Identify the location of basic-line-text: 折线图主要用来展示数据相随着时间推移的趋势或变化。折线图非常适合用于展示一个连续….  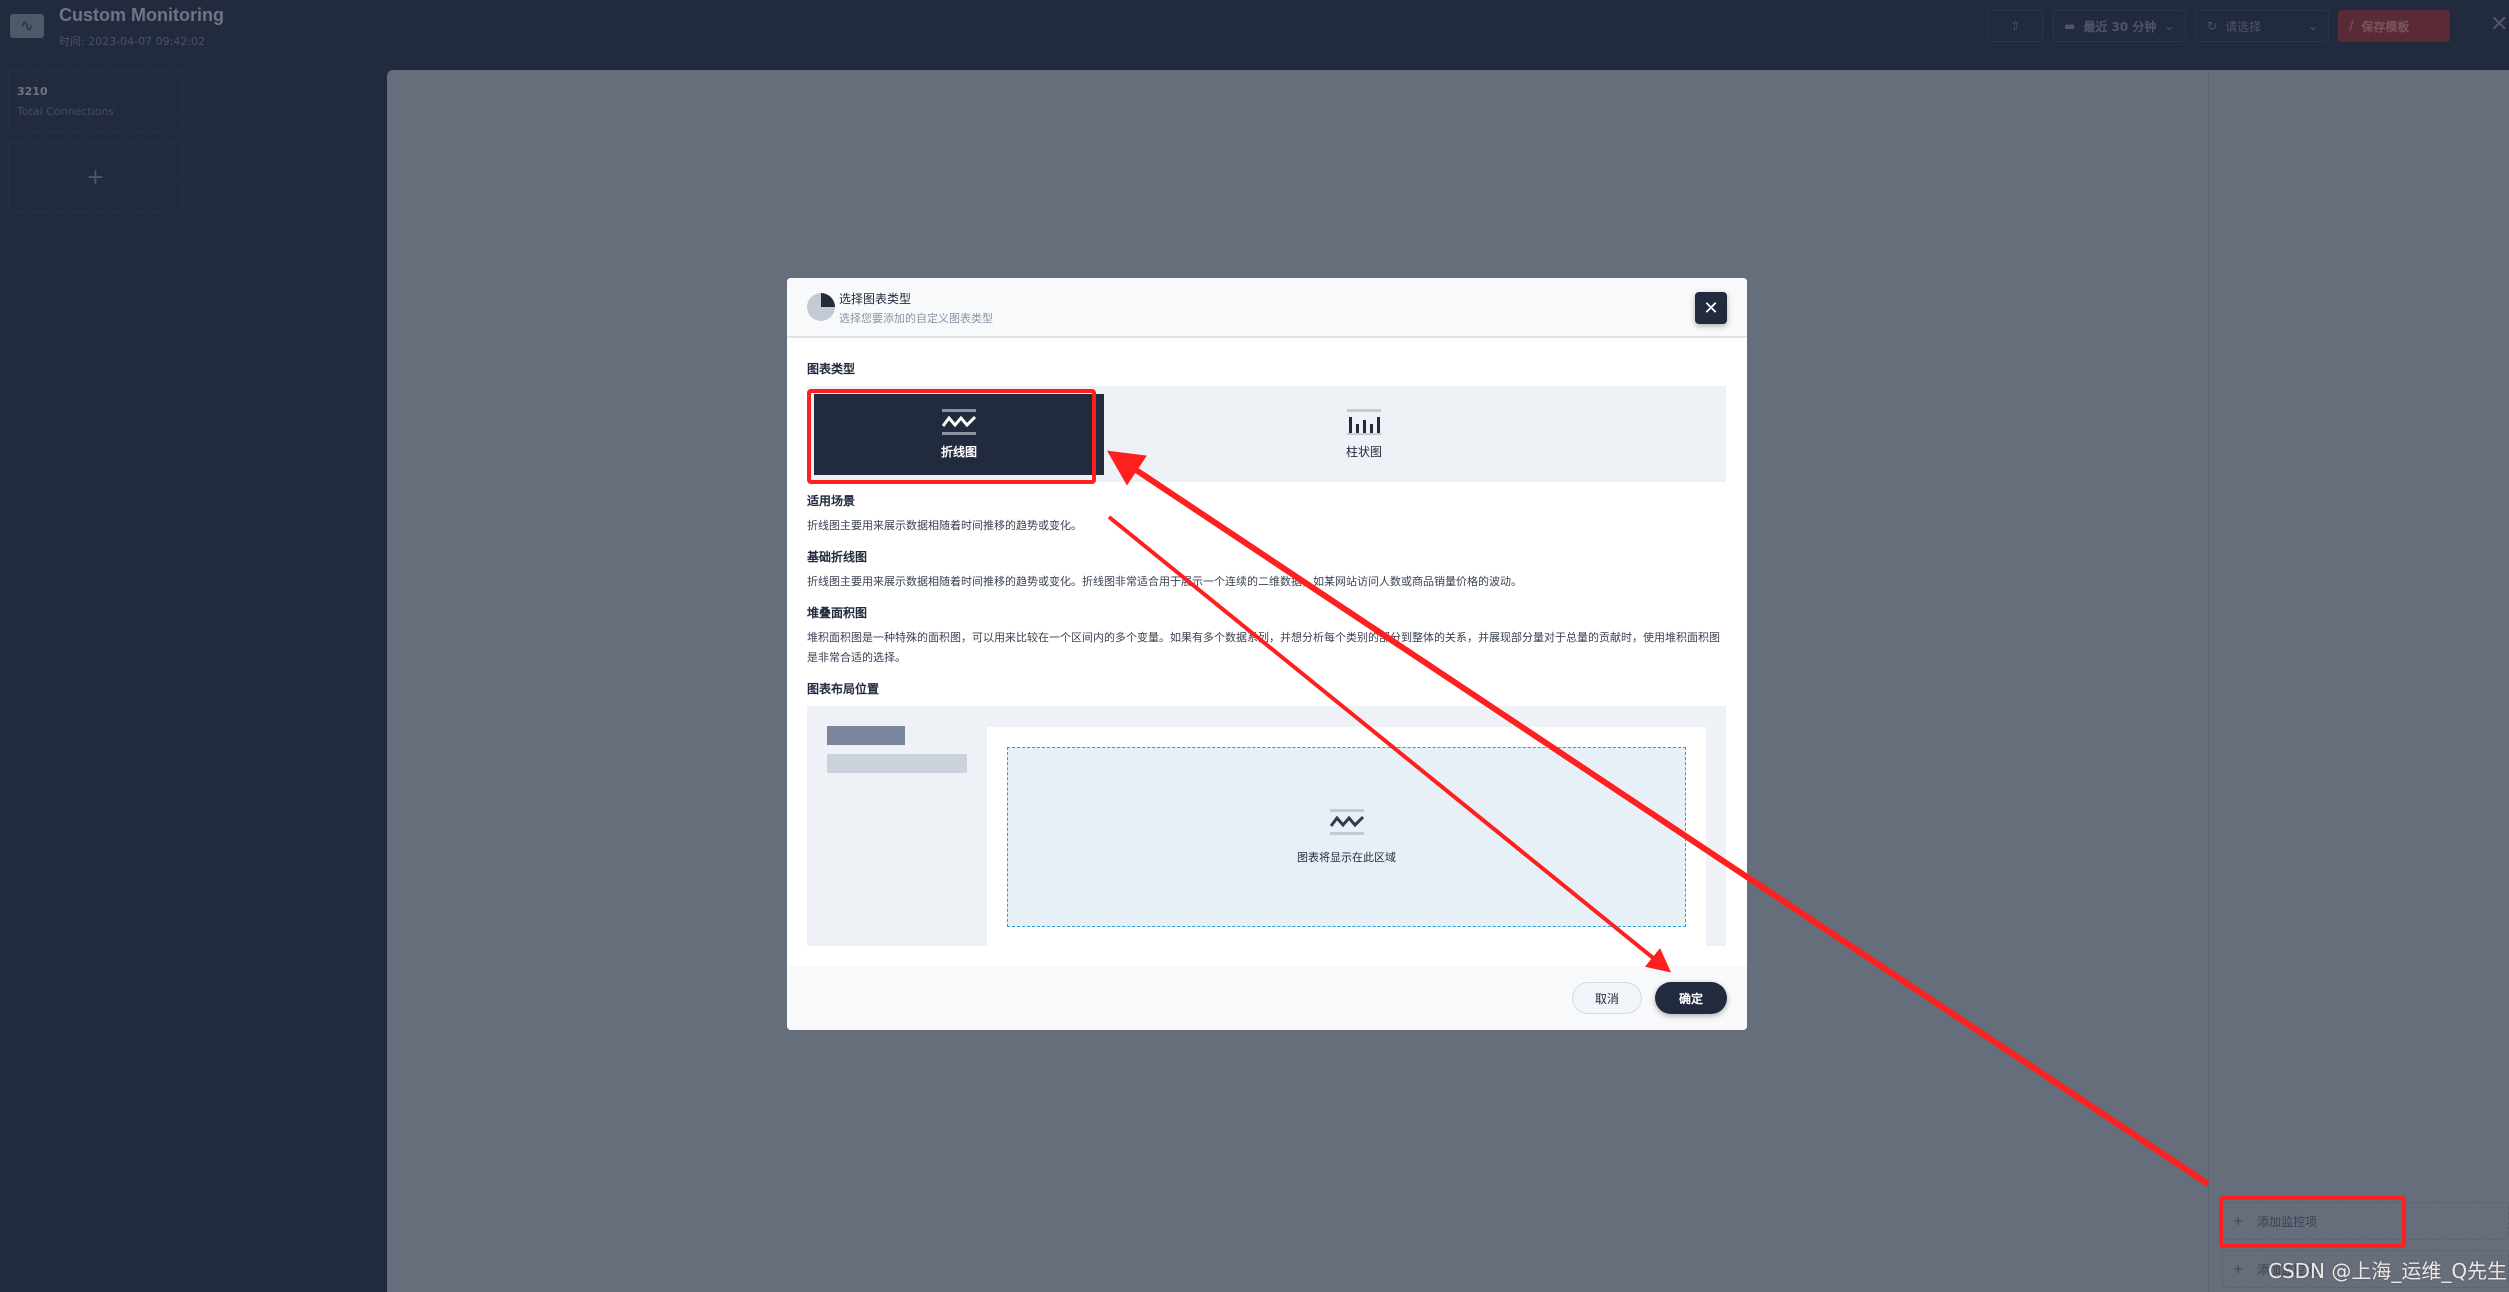
(1164, 581).